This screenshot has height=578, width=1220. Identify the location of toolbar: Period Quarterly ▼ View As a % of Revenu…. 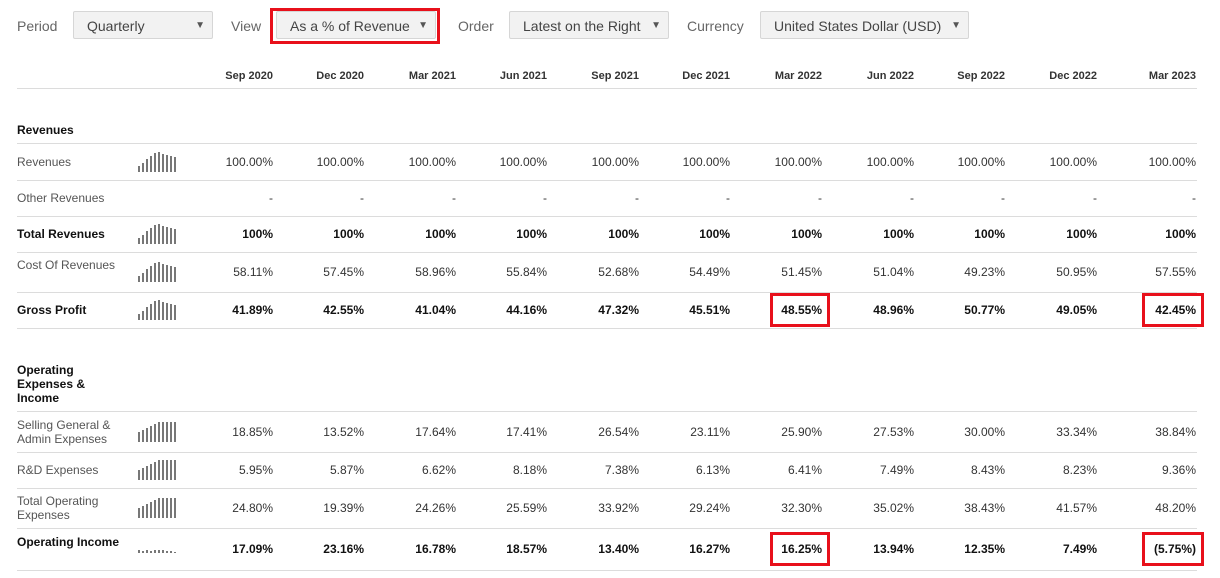
(610, 26).